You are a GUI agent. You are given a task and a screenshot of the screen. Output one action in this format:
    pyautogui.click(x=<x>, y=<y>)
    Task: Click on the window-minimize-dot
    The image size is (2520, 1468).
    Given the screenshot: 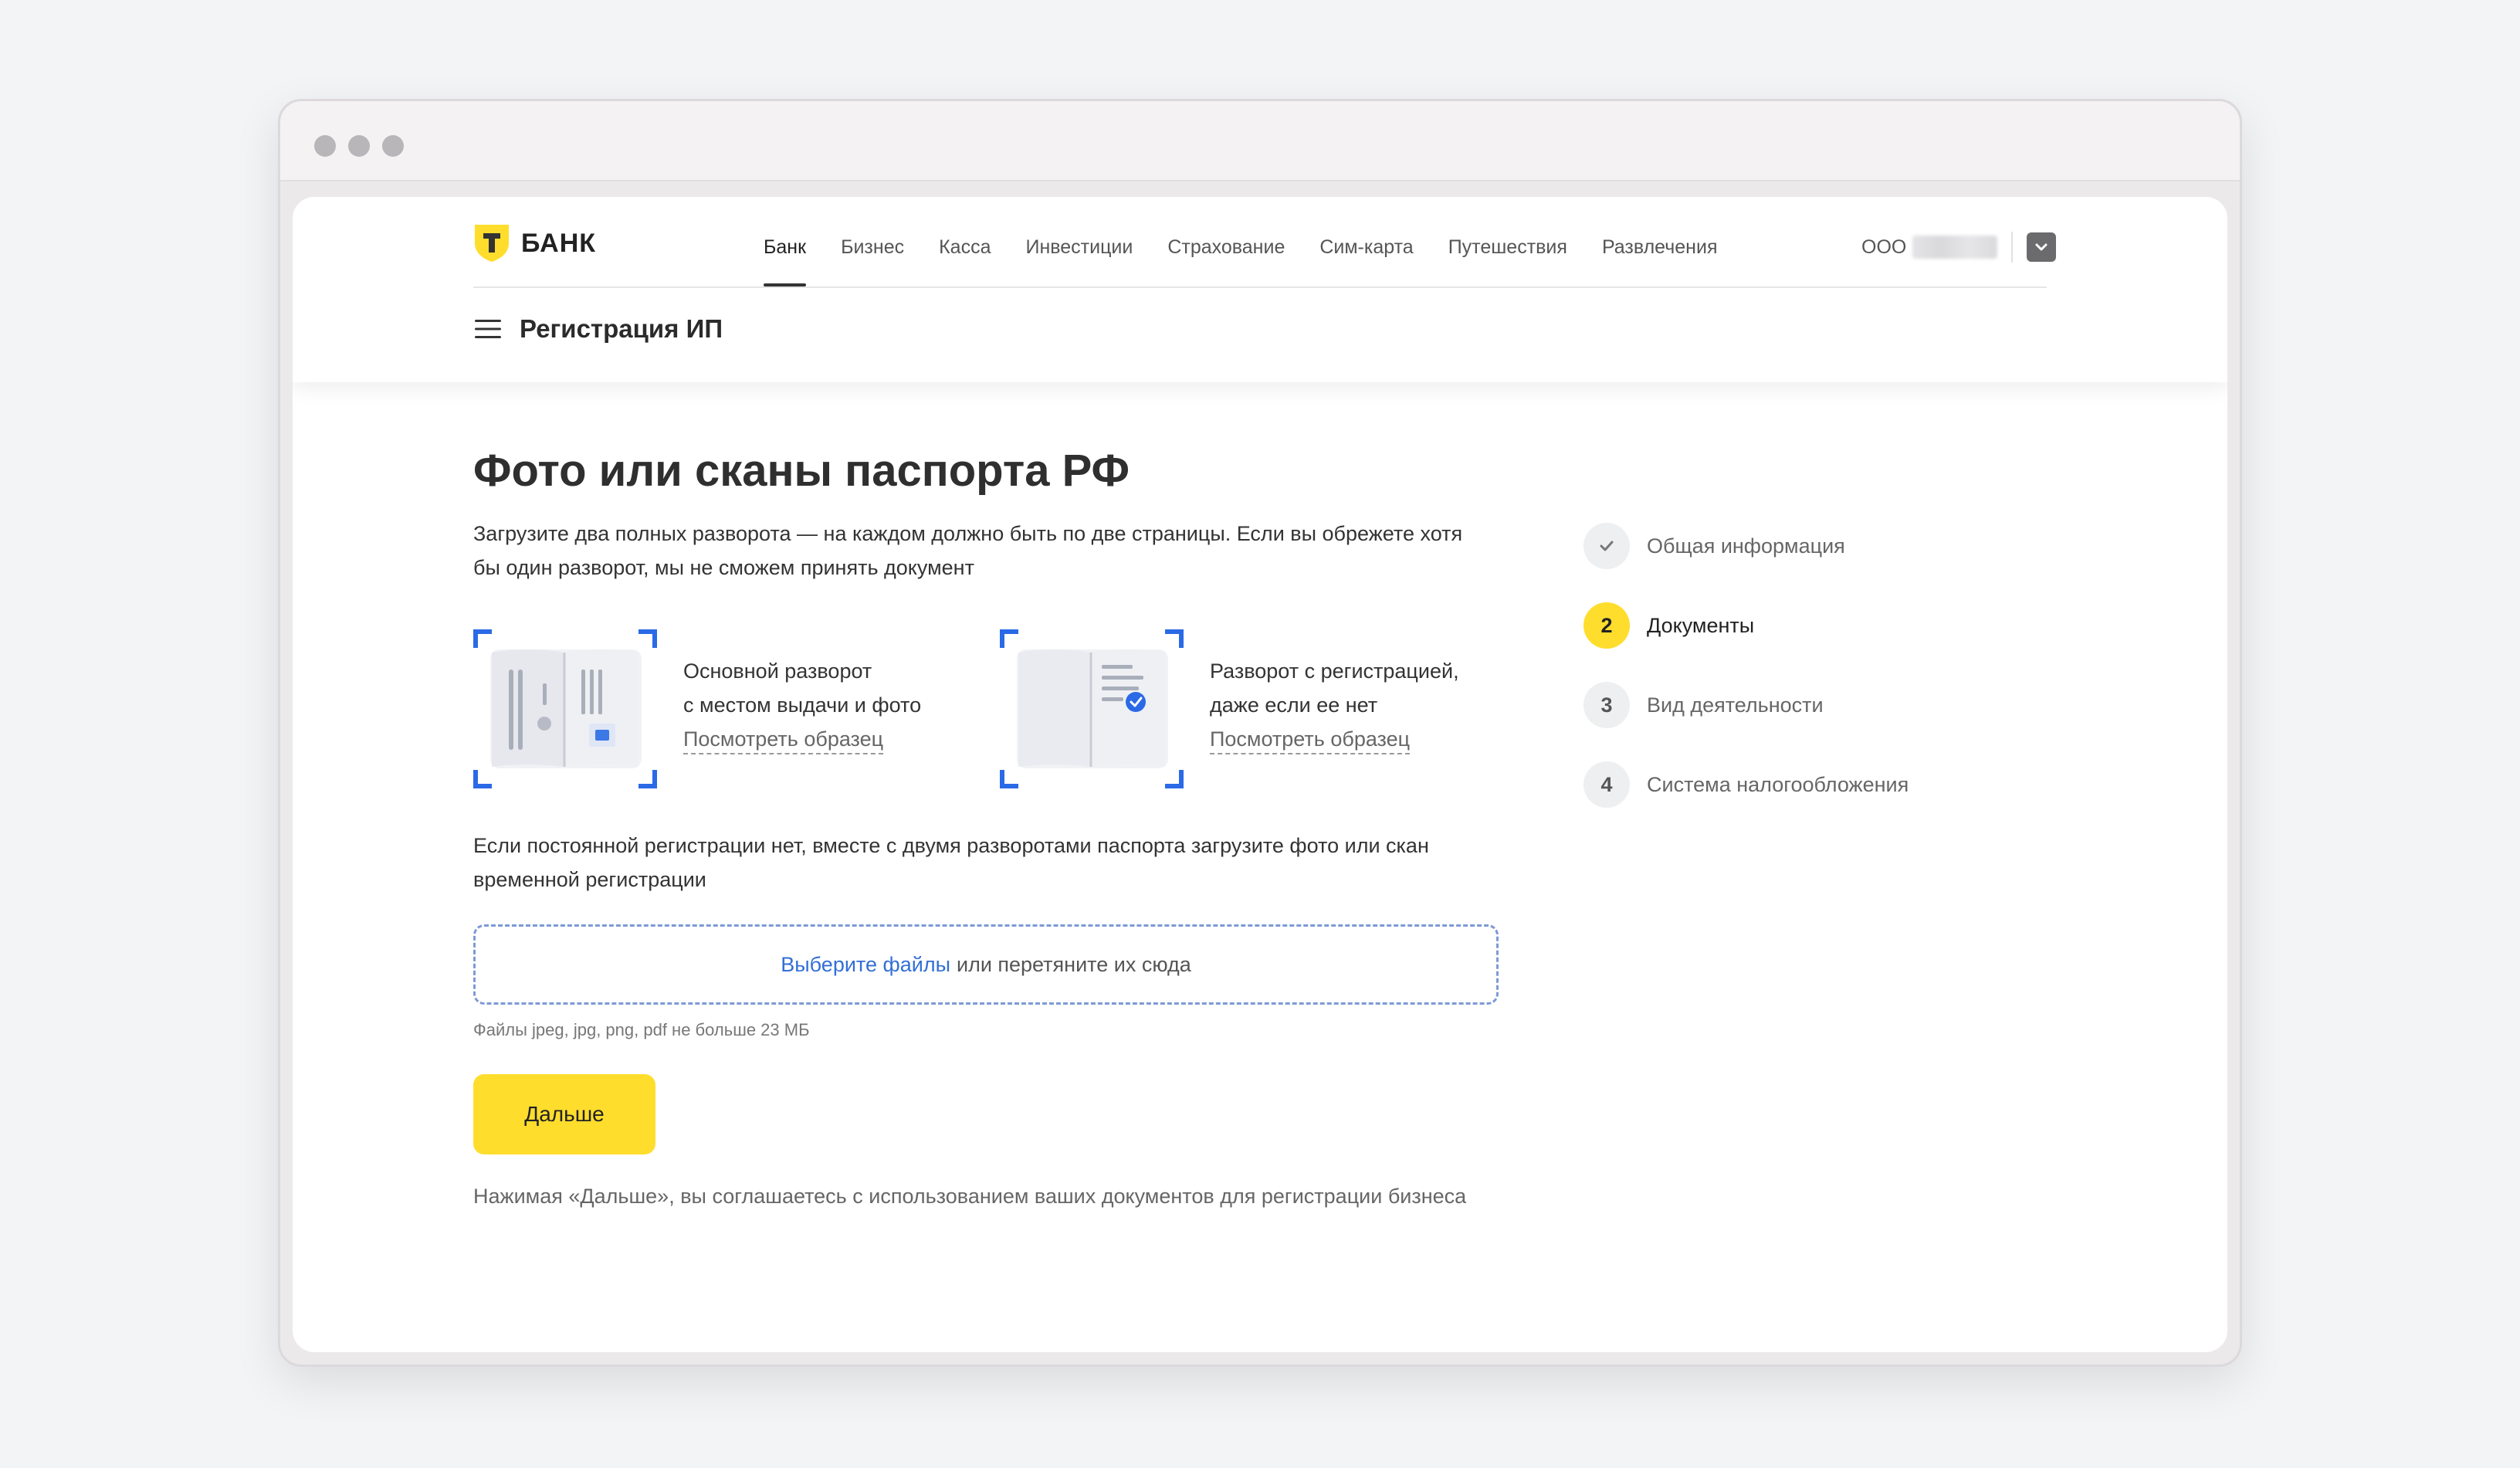 What is the action you would take?
    pyautogui.click(x=359, y=146)
    